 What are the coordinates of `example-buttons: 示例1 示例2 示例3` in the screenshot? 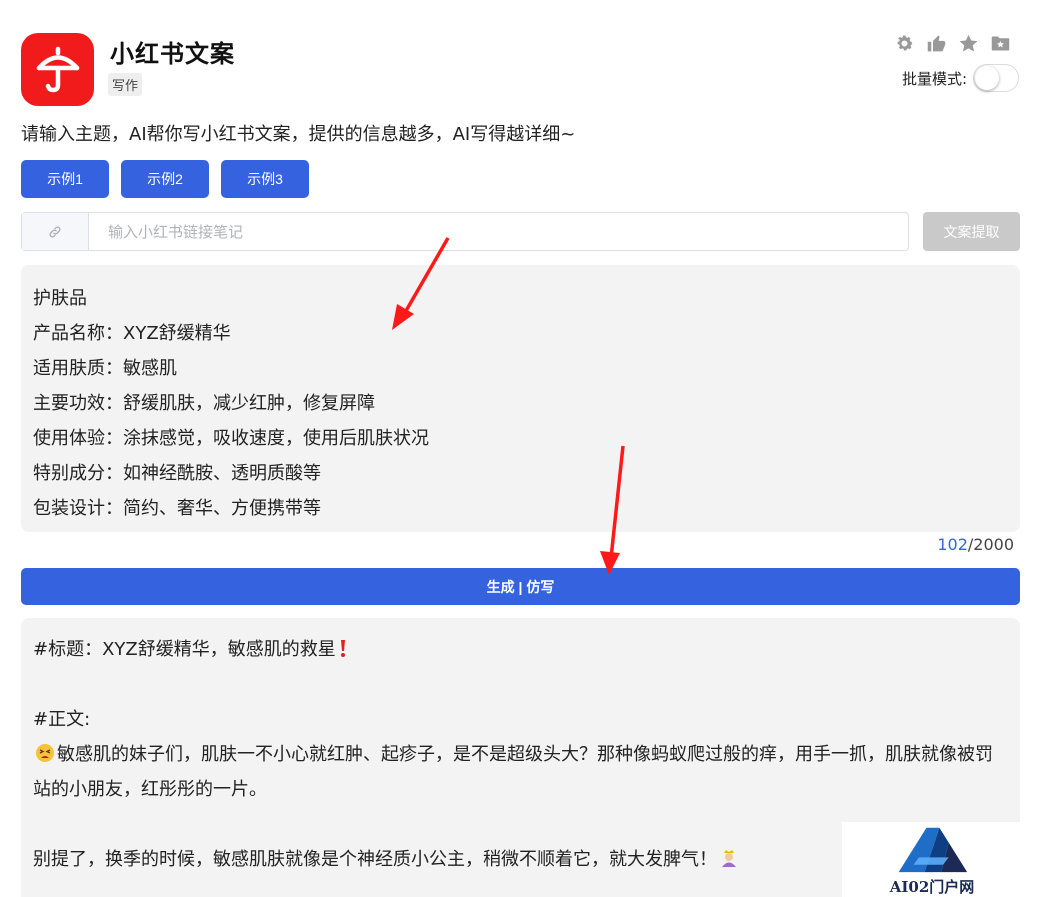 It's located at (165, 179).